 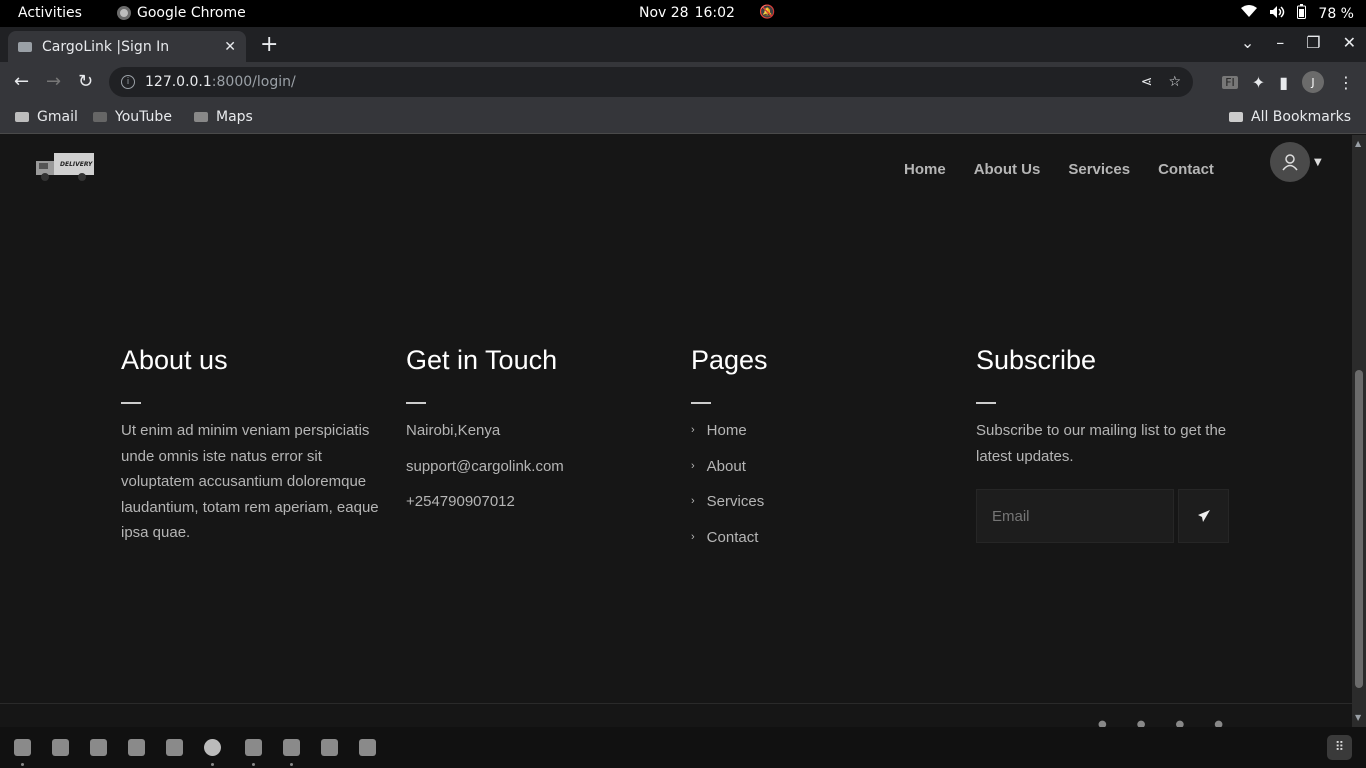 I want to click on contact-location: Nairobi,Kenya, so click(x=453, y=430).